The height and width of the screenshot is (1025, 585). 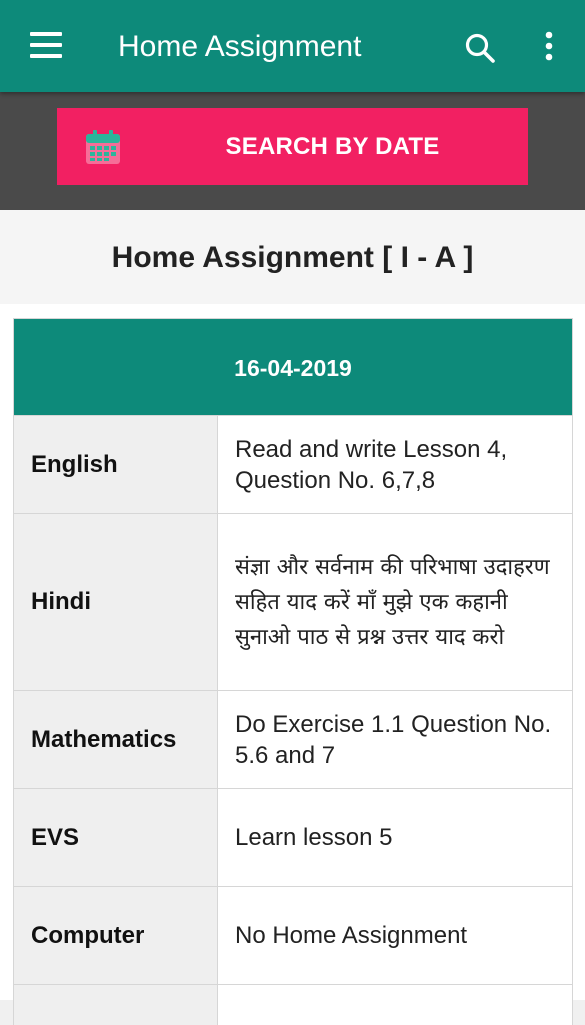 I want to click on assignment-date: 16-04-2019, so click(x=293, y=367).